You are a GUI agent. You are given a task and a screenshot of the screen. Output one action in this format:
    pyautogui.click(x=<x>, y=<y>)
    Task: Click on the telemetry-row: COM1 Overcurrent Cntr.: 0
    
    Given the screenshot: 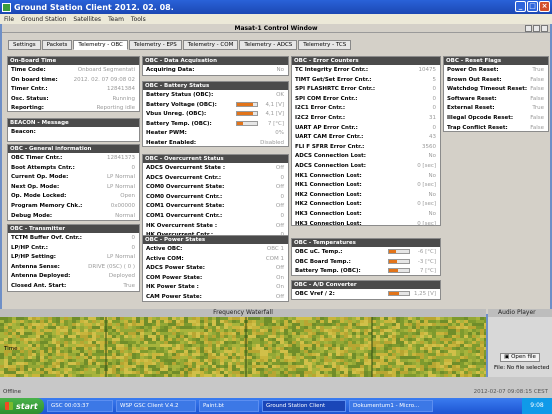 What is the action you would take?
    pyautogui.click(x=215, y=216)
    